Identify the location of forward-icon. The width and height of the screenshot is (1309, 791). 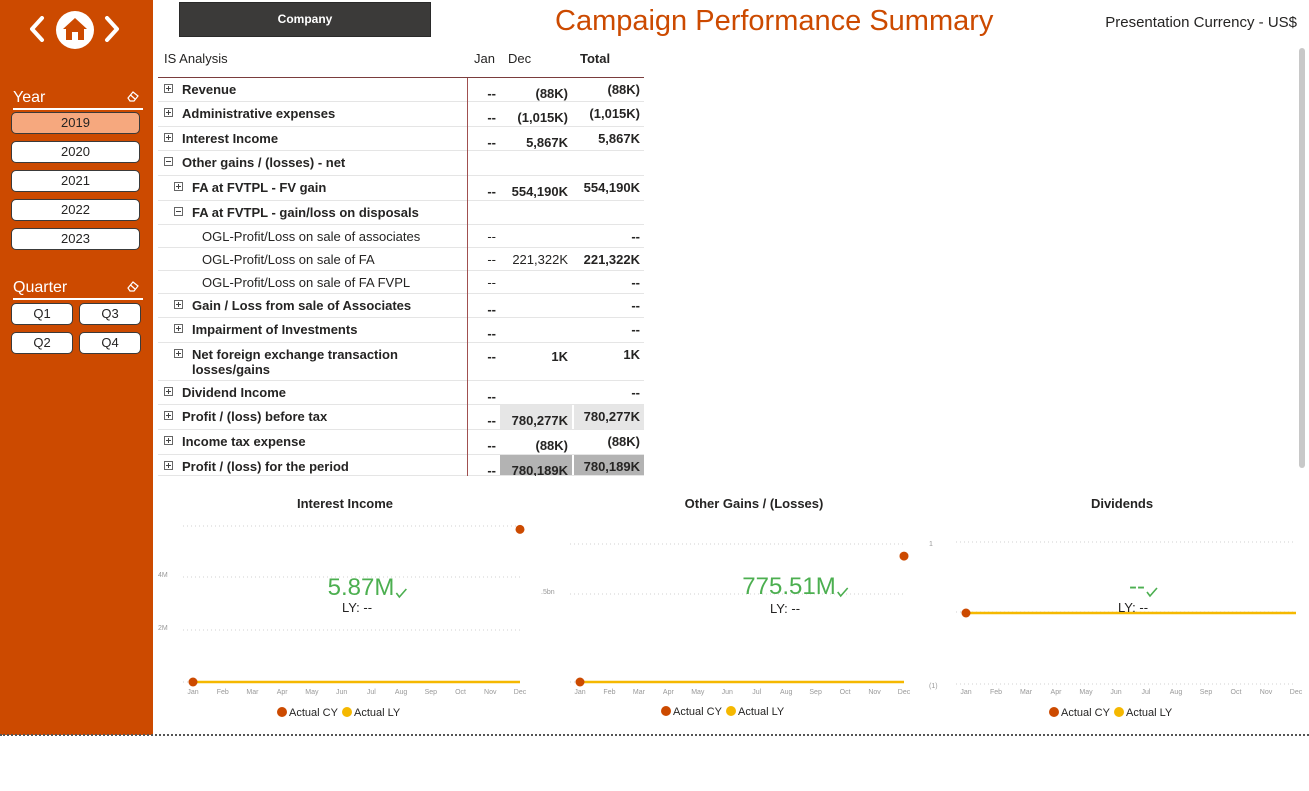
(112, 29).